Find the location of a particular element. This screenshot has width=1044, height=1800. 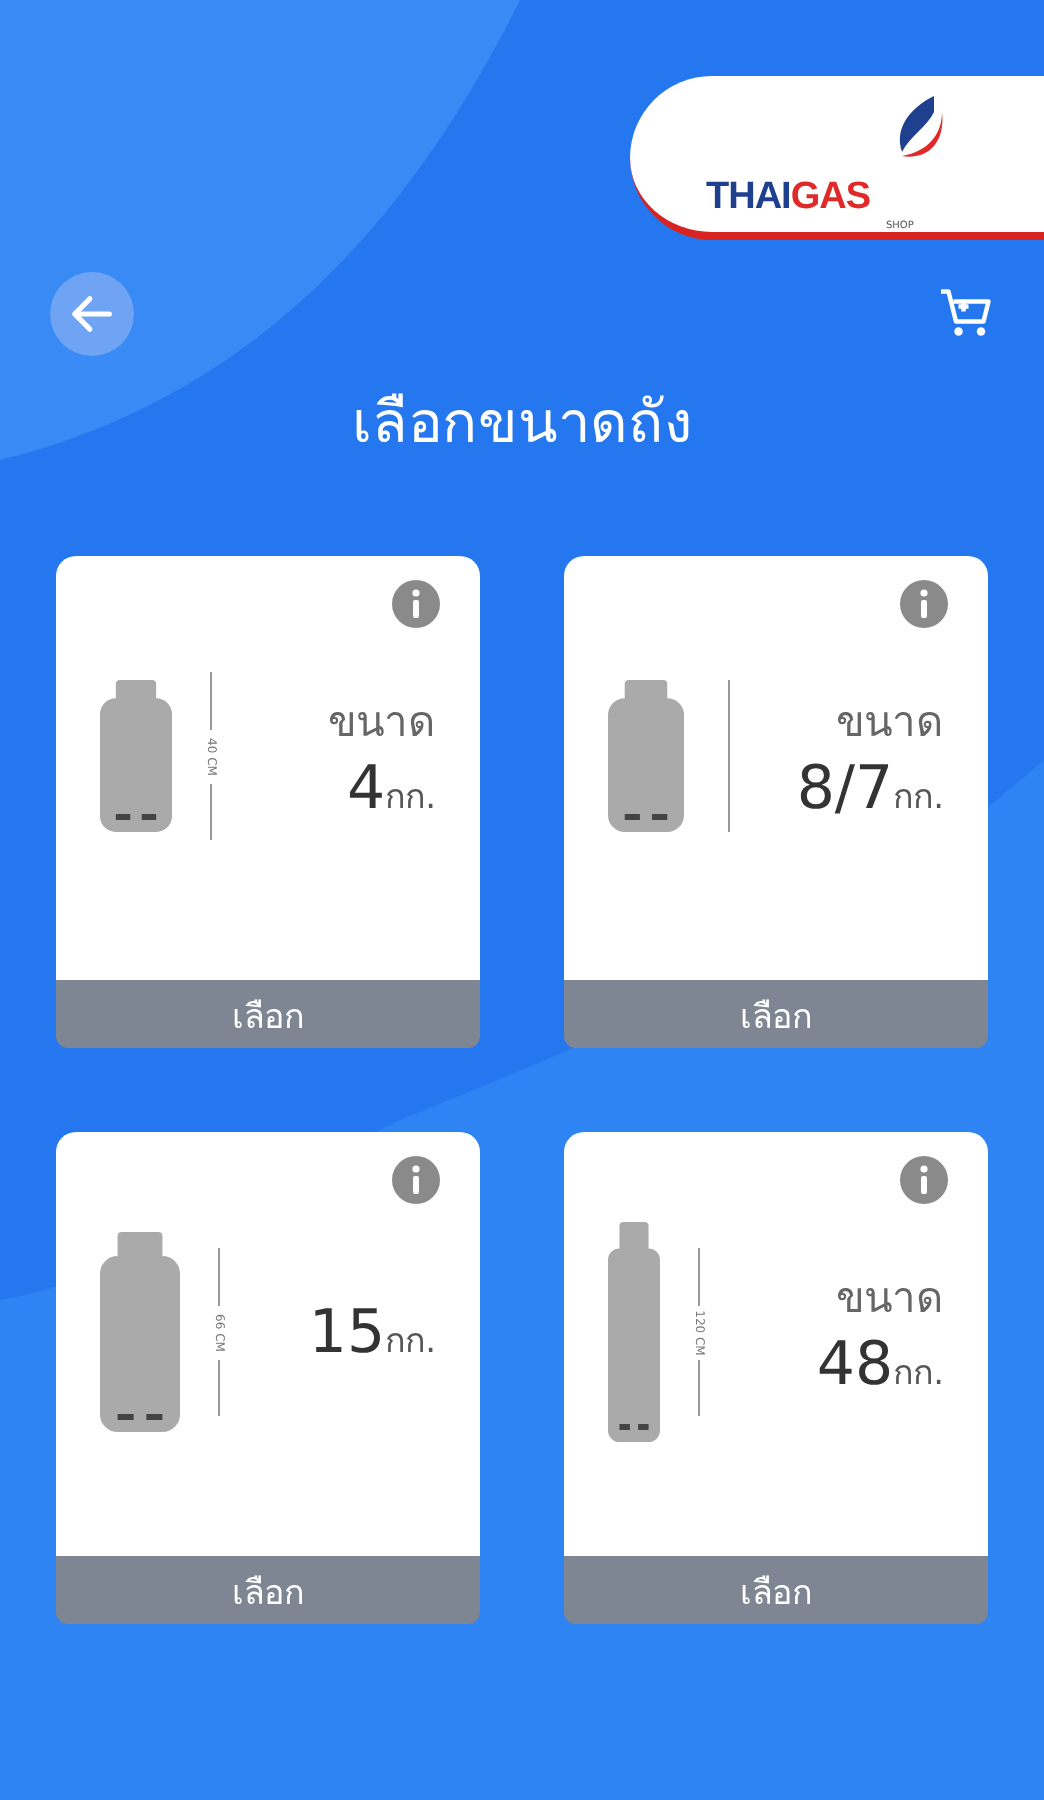

size-value: 8/7 กก. is located at coordinates (870, 789).